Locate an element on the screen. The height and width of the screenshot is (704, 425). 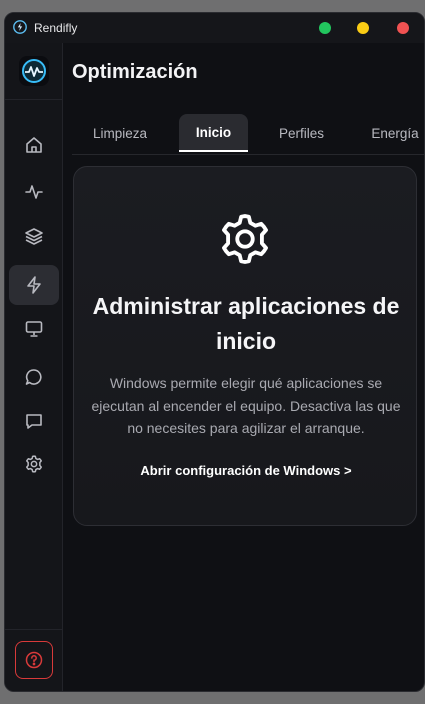
tab-energia: Energía is located at coordinates (392, 133).